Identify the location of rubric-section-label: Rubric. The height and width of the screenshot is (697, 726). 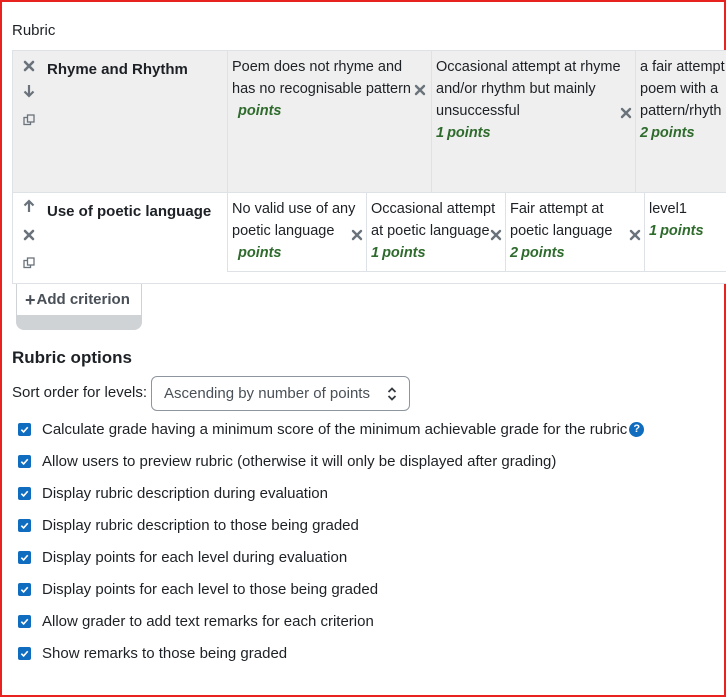
(34, 30).